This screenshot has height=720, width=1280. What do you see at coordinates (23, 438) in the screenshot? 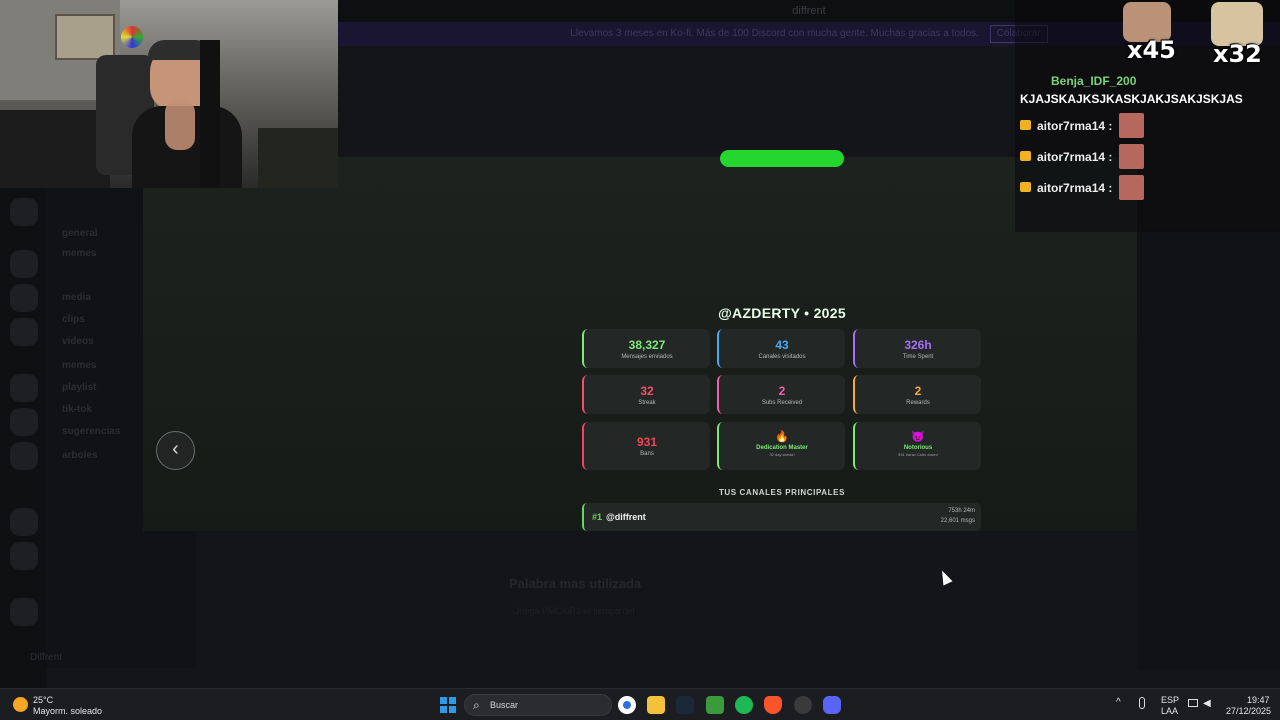
I see `server-rail` at bounding box center [23, 438].